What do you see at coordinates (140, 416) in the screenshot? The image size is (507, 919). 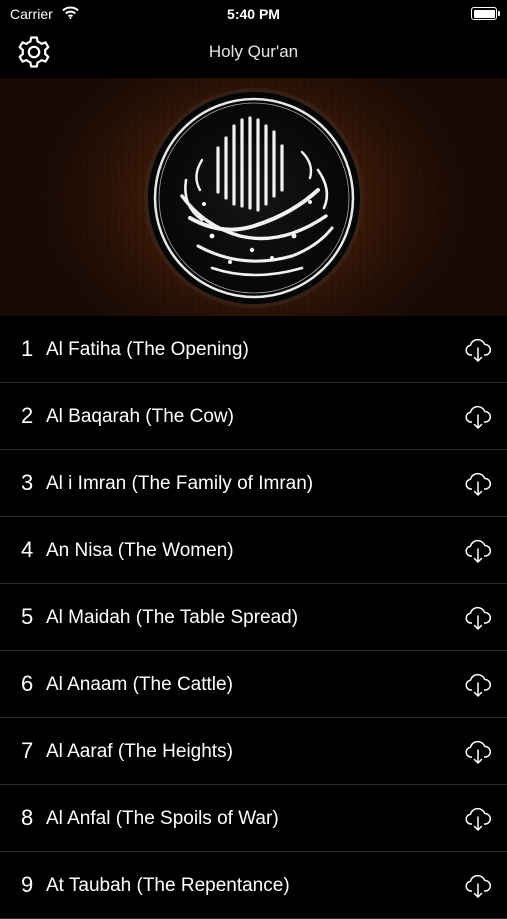 I see `surah-title: Al Baqarah (The Cow)` at bounding box center [140, 416].